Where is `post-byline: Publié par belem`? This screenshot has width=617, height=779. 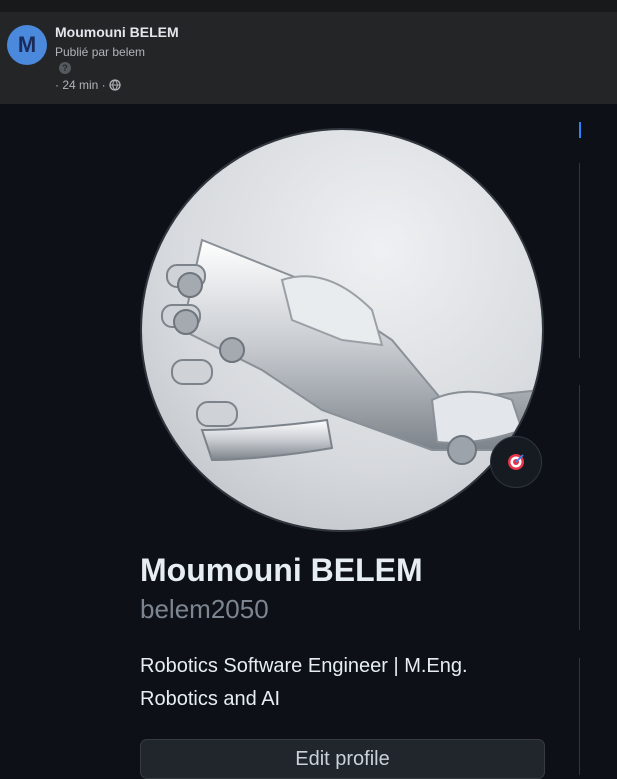 post-byline: Publié par belem is located at coordinates (100, 52).